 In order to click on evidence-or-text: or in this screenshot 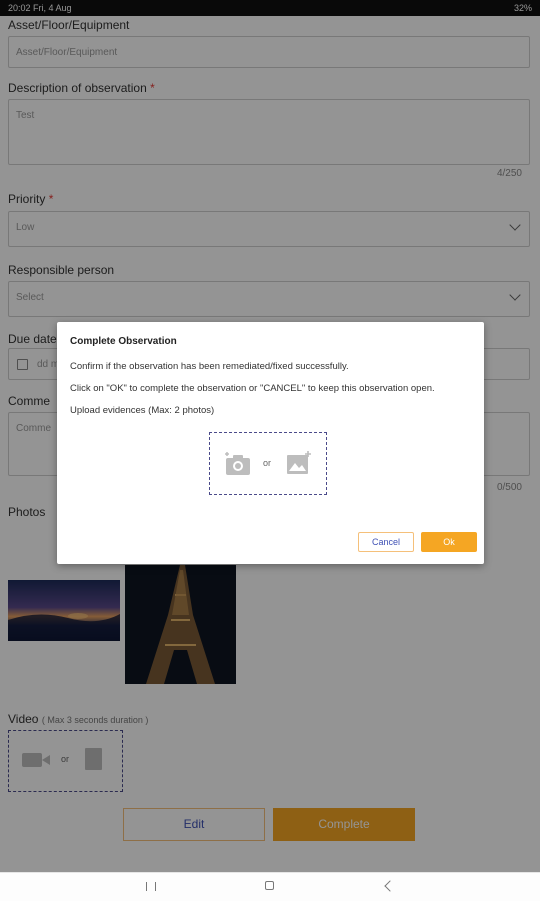, I will do `click(267, 463)`.